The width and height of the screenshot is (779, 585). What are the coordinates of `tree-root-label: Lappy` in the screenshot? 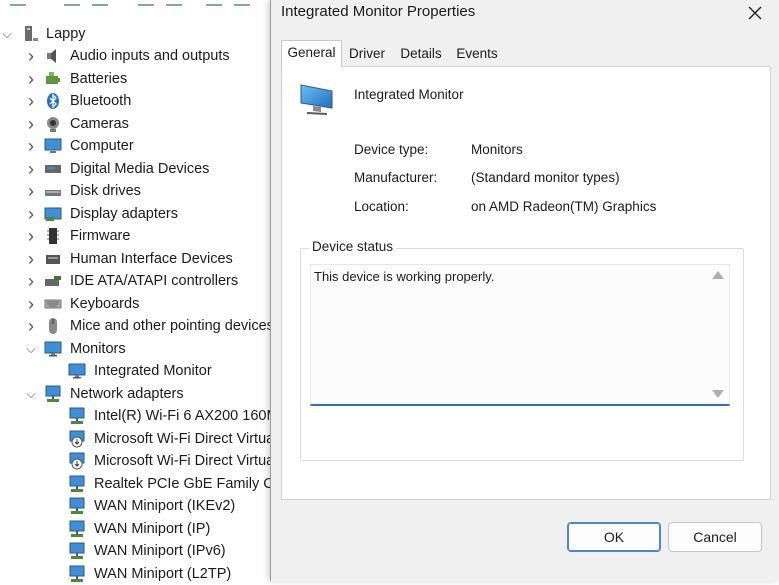 It's located at (66, 34).